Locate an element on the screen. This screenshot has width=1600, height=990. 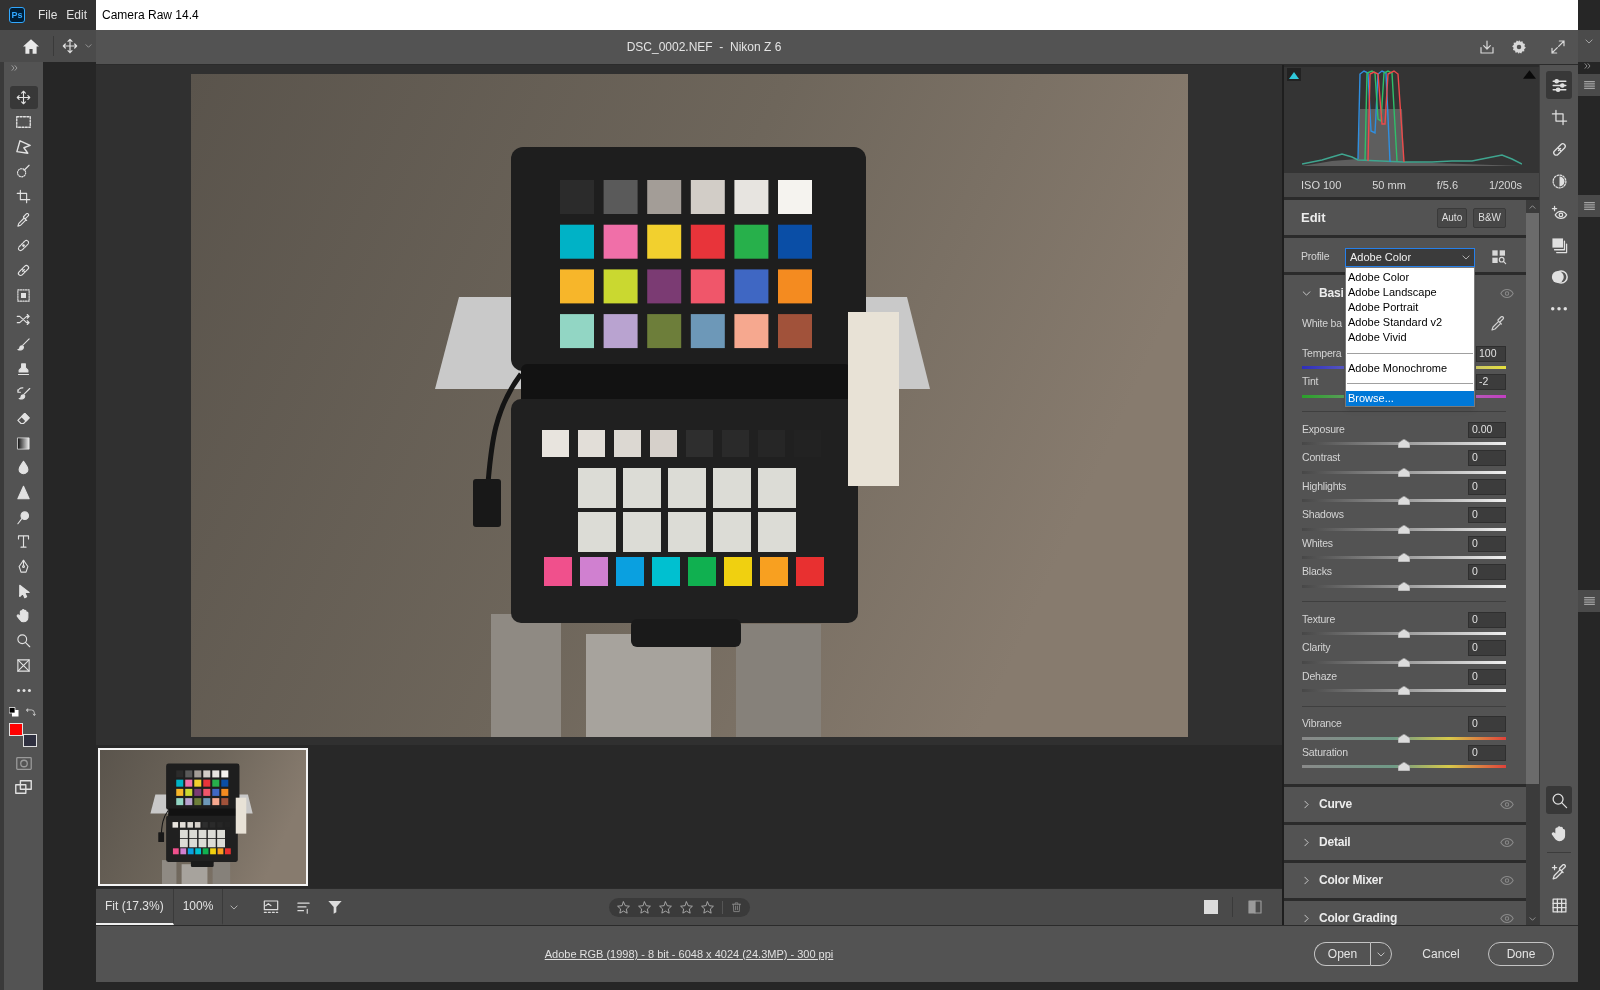
menu-item: Adobe Standard v2 is located at coordinates (1410, 322).